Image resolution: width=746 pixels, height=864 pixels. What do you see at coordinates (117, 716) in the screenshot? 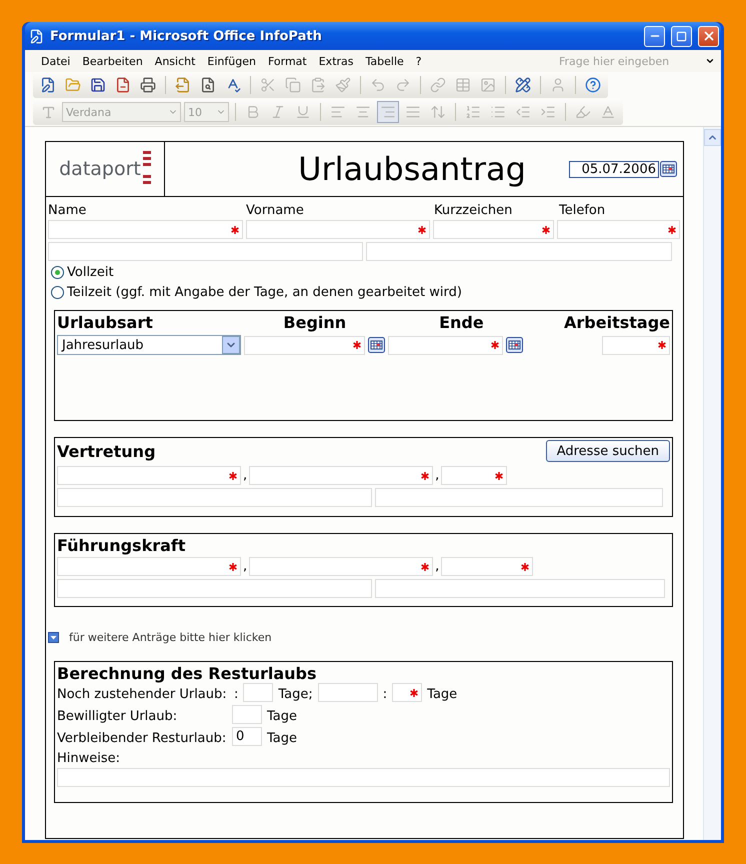
I see `field-label: Bewilligter Urlaub:` at bounding box center [117, 716].